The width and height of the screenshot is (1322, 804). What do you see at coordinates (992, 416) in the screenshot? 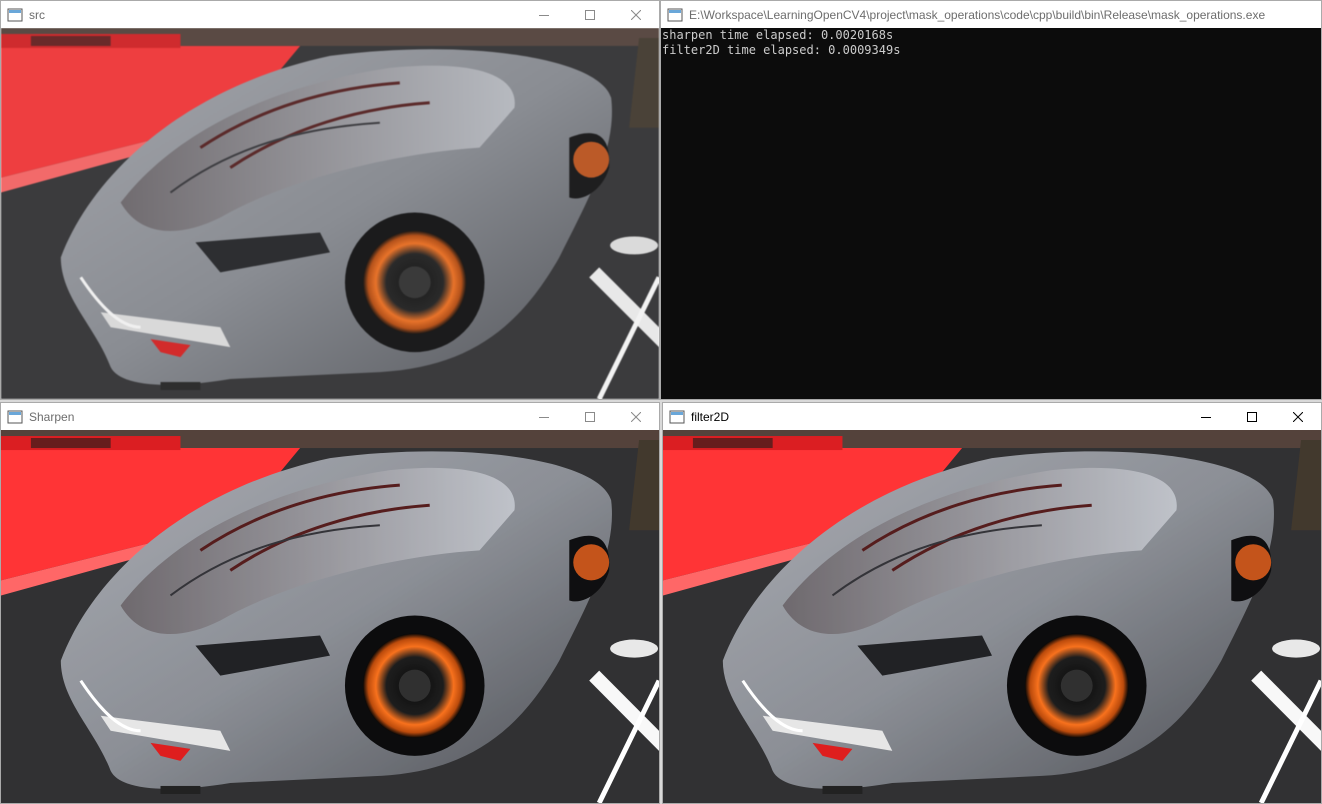
I see `filter2d-titlebar: filter2D` at bounding box center [992, 416].